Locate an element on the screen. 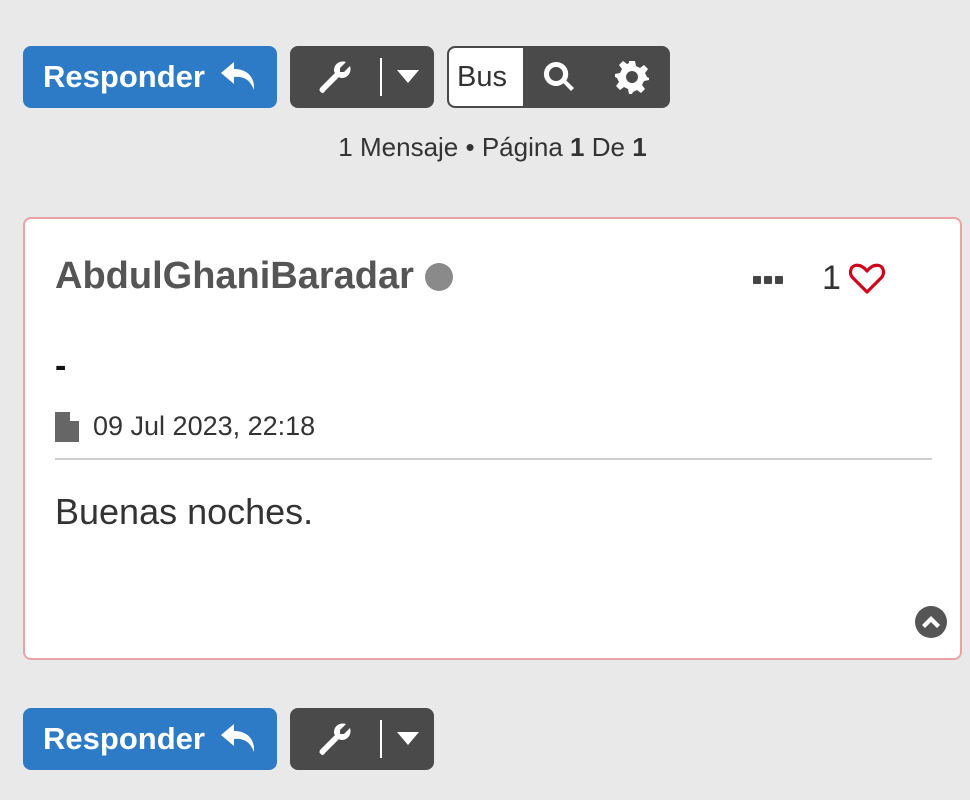  heart-icon is located at coordinates (866, 278).